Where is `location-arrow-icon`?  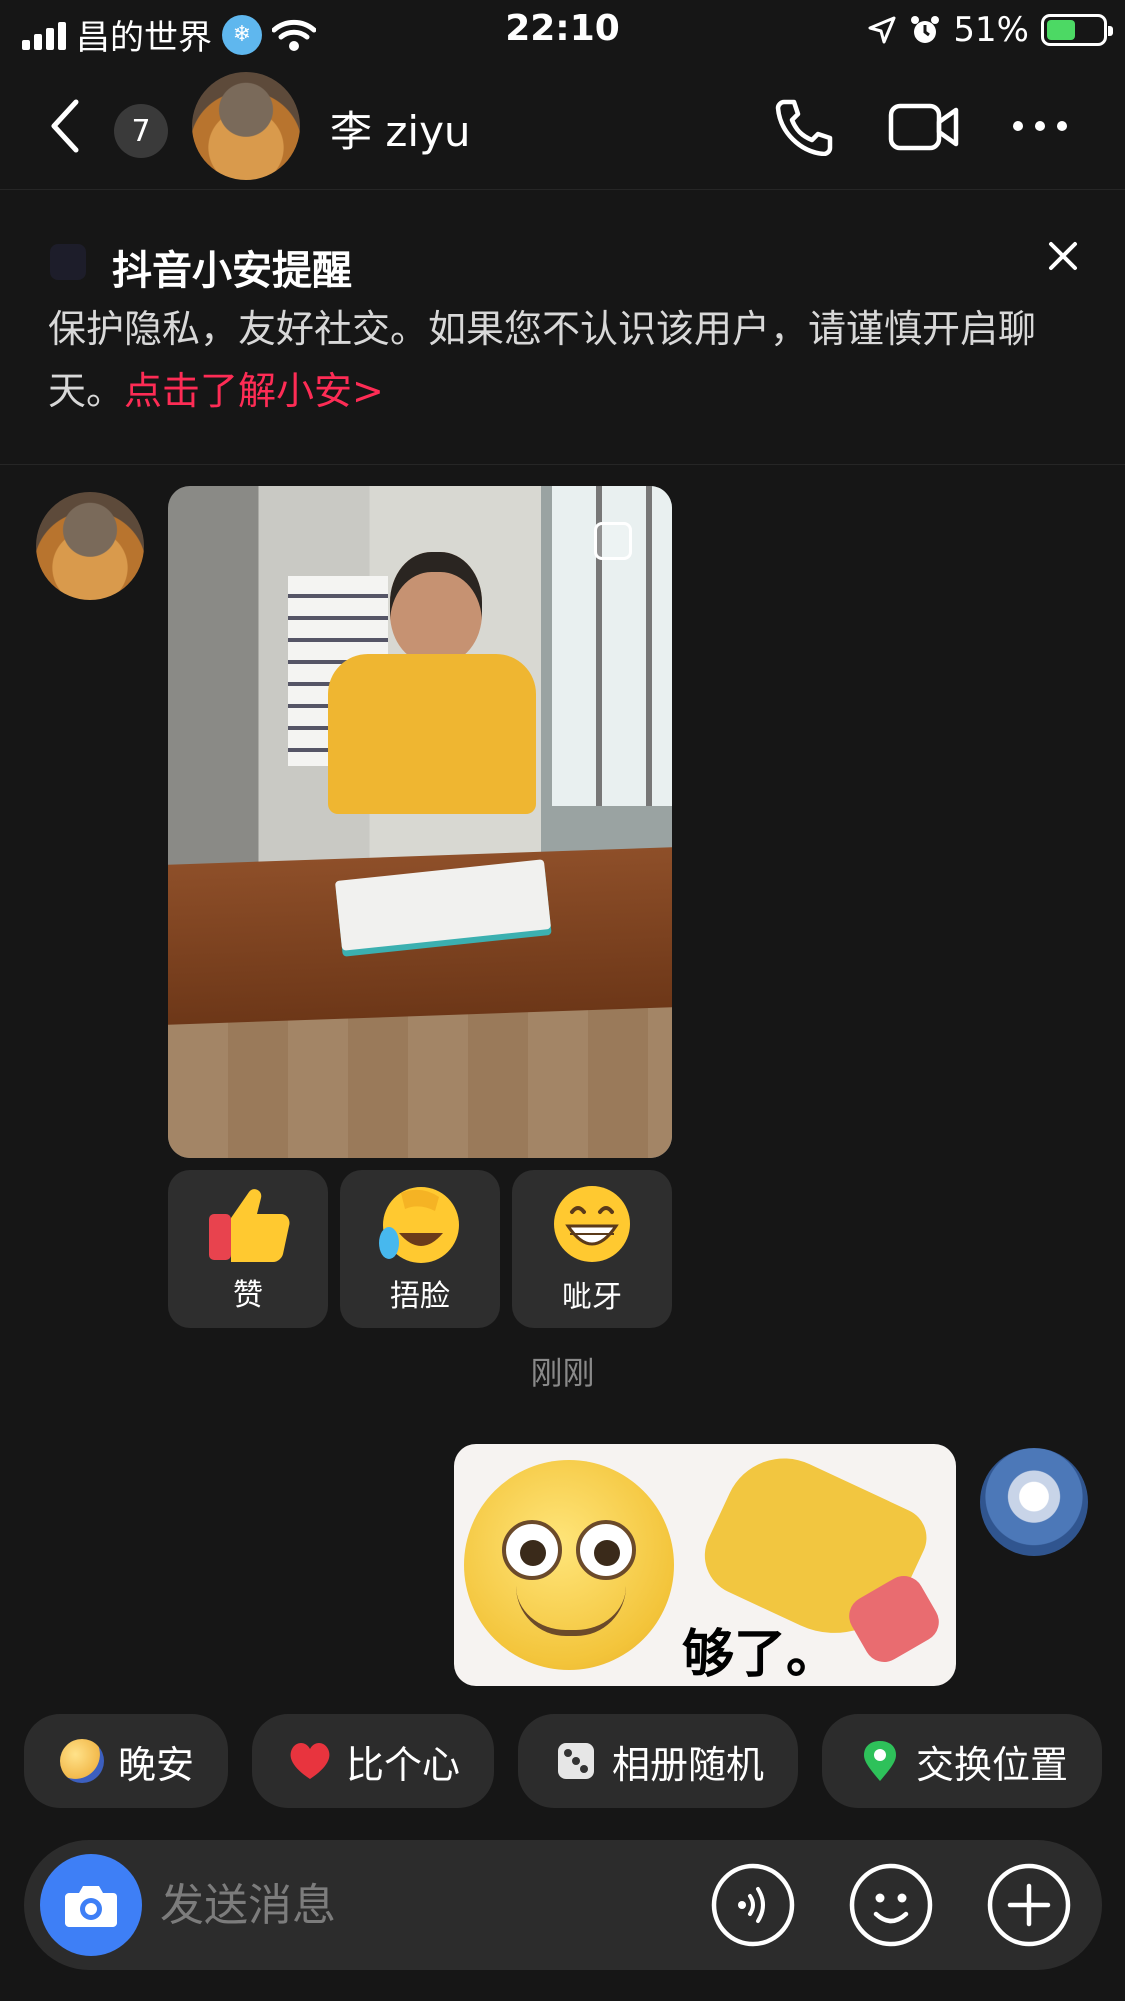 location-arrow-icon is located at coordinates (882, 30).